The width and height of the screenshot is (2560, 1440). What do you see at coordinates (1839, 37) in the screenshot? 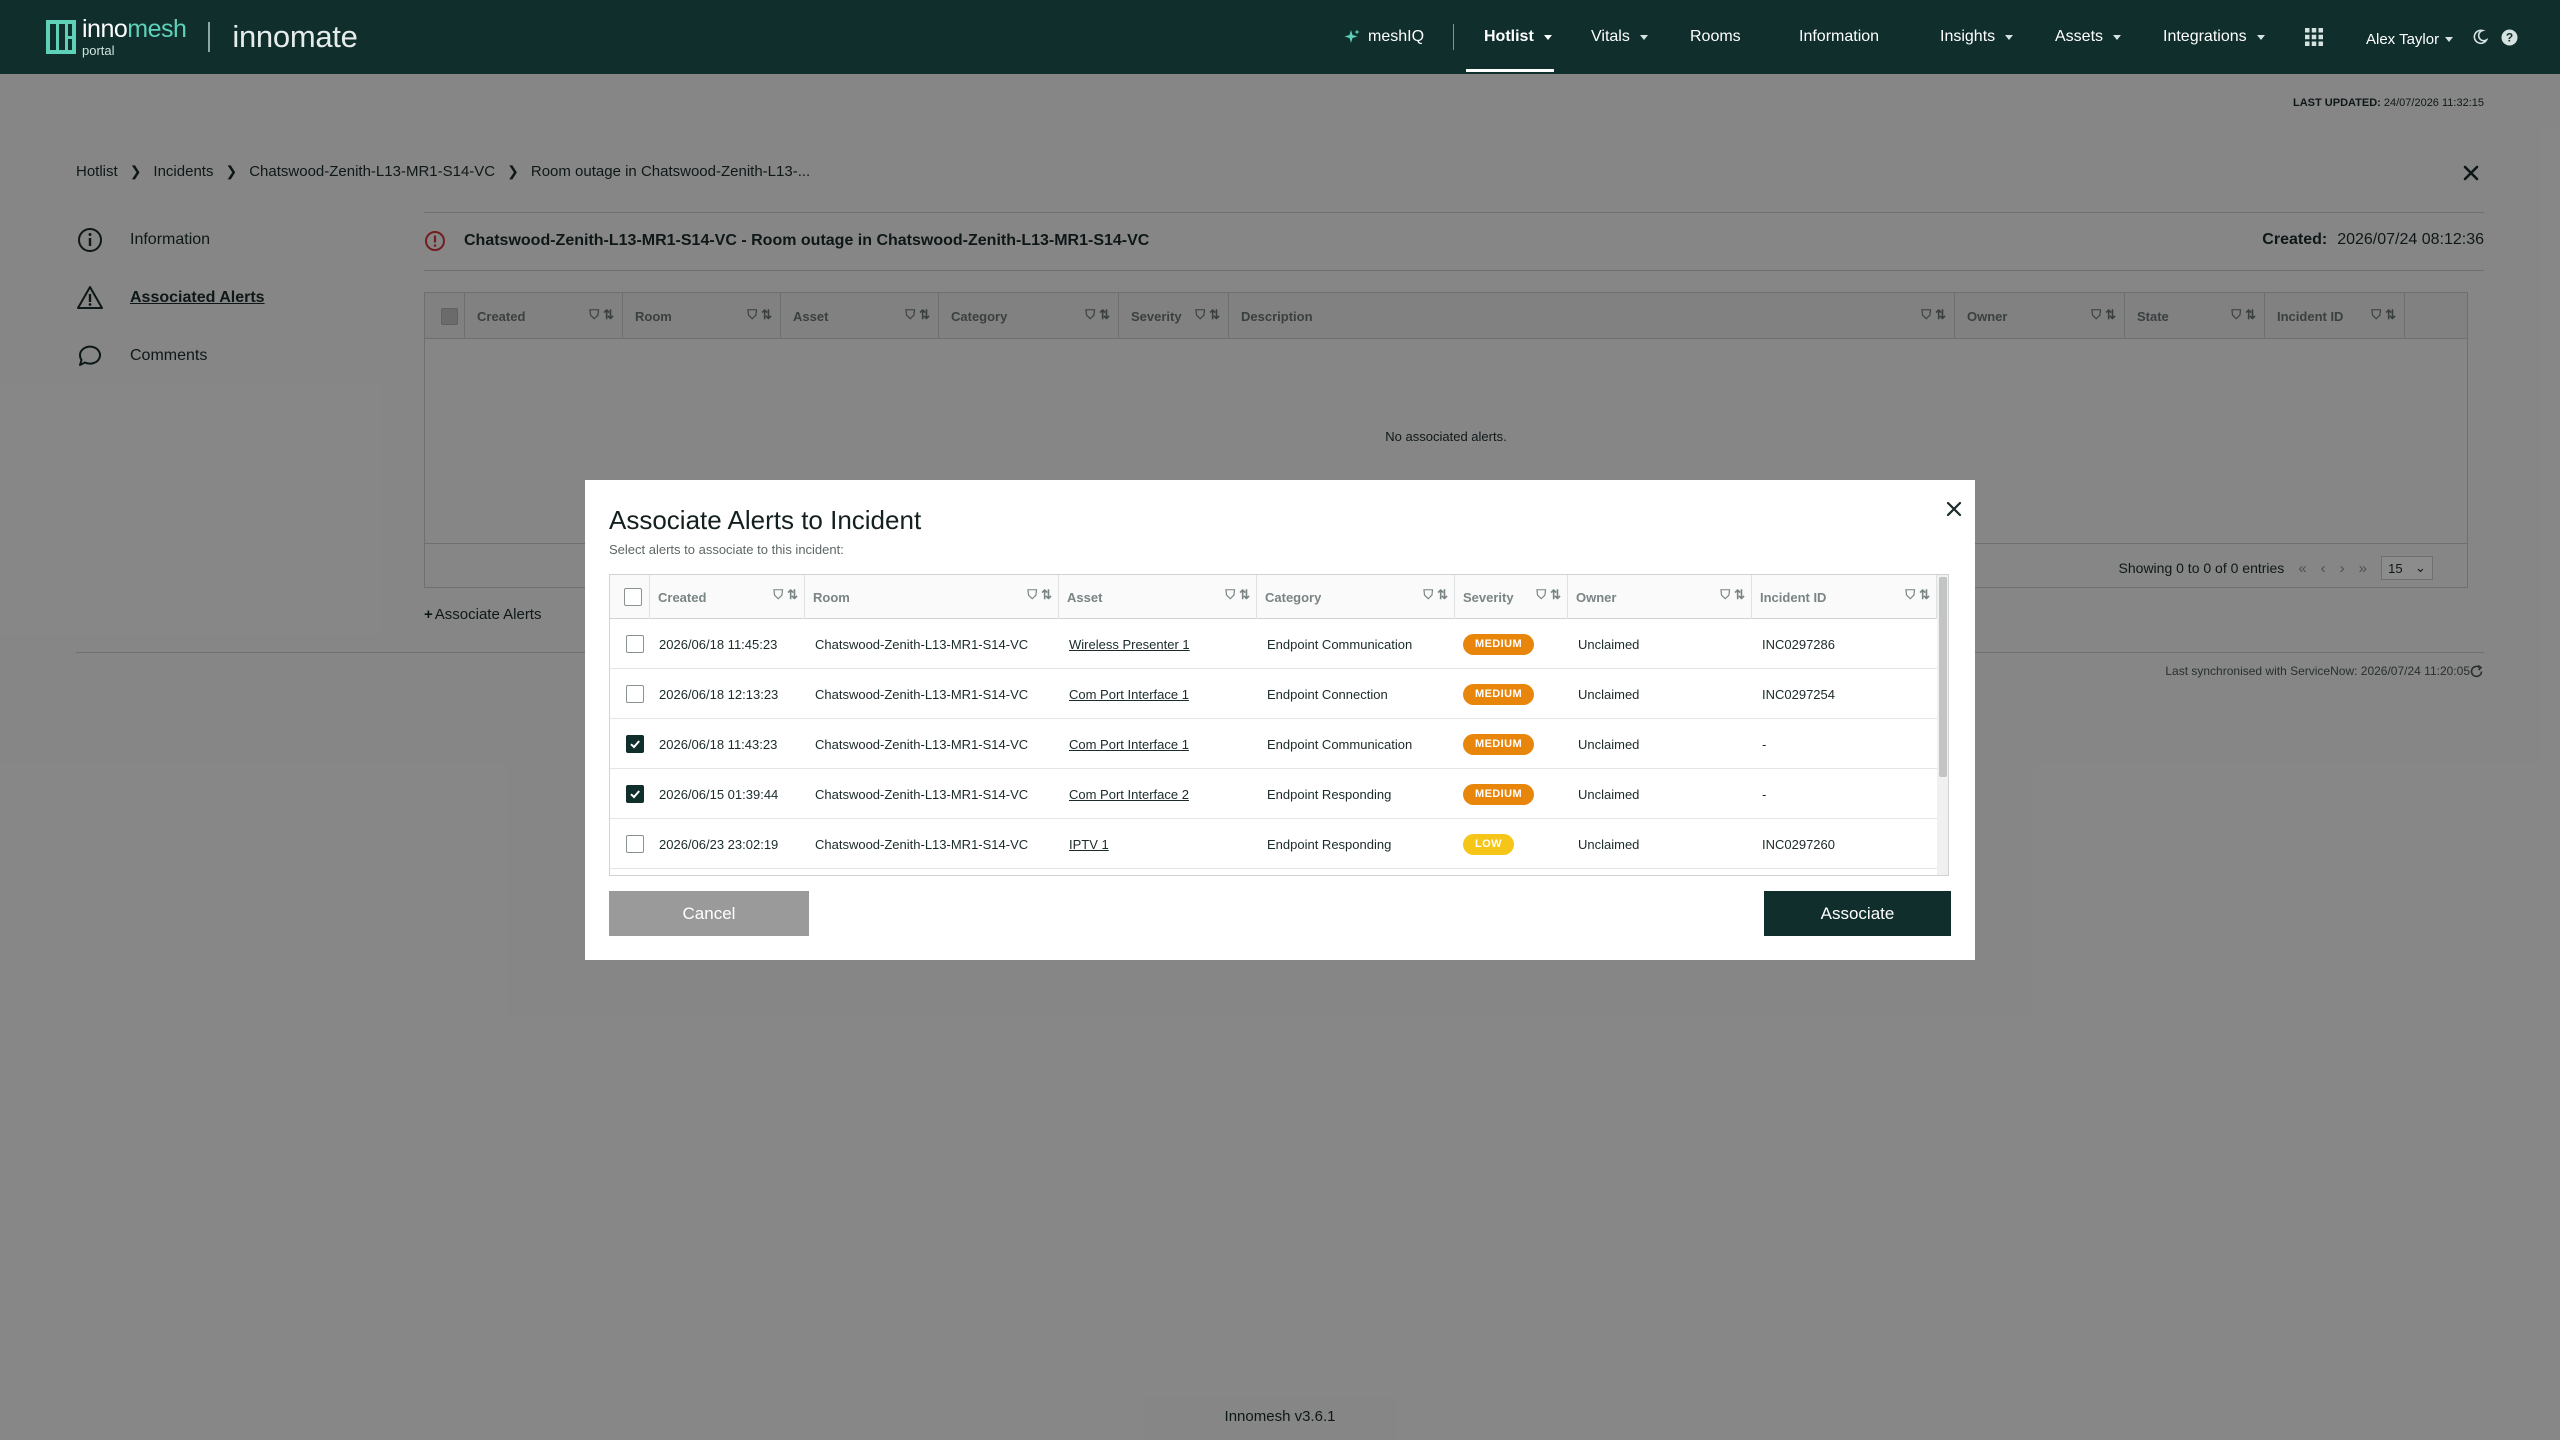
I see `nav-information: Information` at bounding box center [1839, 37].